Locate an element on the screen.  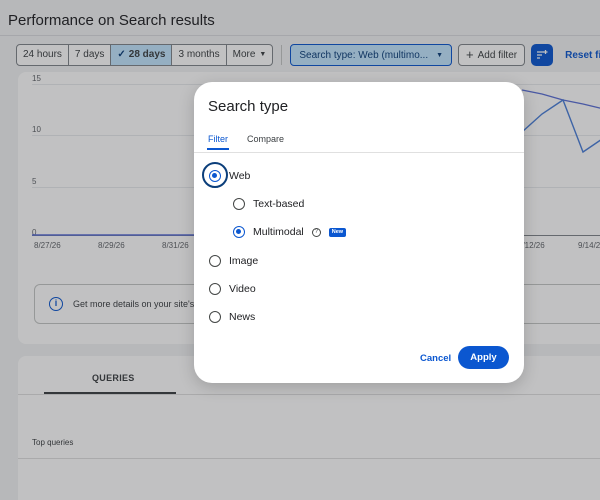
option-web-label: Web is located at coordinates (240, 176).